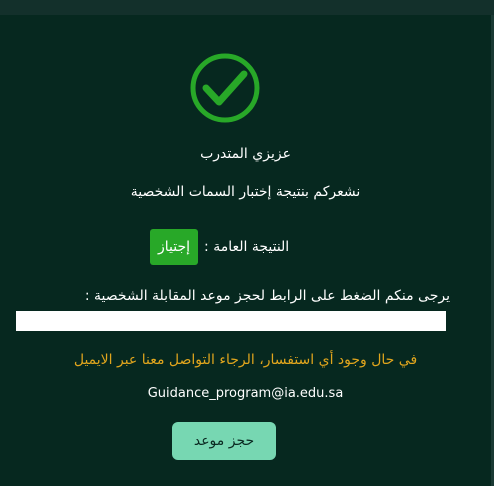  What do you see at coordinates (174, 247) in the screenshot?
I see `result-badge: إجتياز` at bounding box center [174, 247].